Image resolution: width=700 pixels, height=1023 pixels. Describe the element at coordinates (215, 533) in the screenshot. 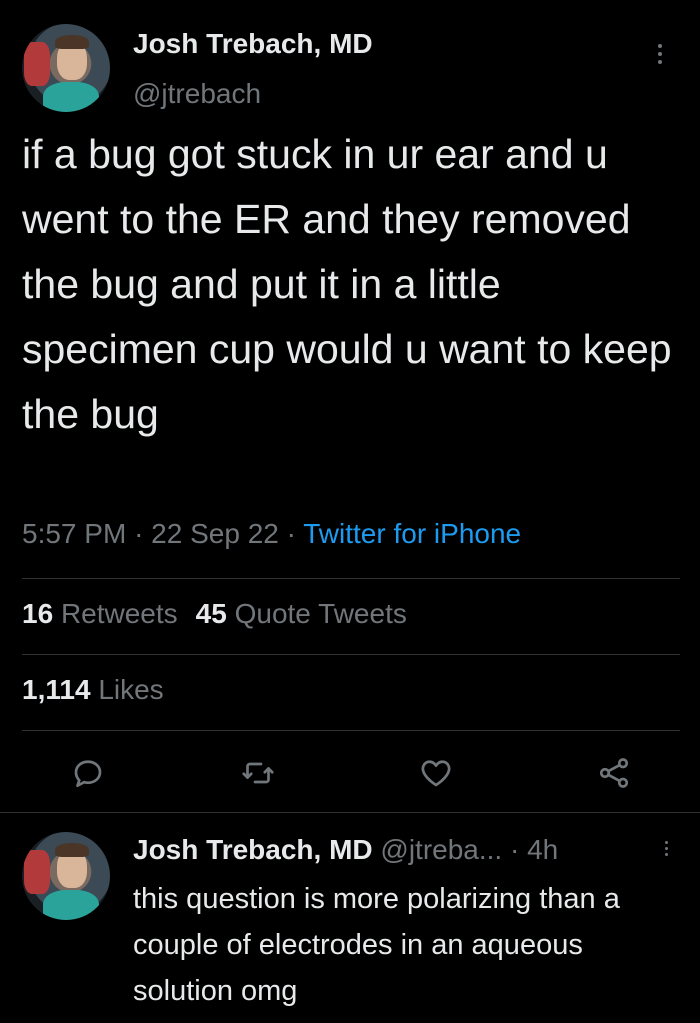

I see `tweet-date: 22 Sep 22` at that location.